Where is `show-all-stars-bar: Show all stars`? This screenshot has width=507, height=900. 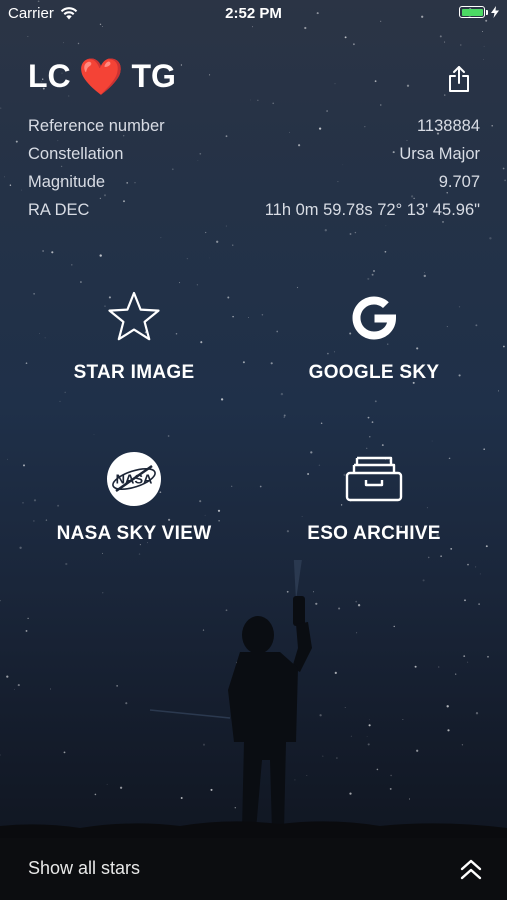 show-all-stars-bar: Show all stars is located at coordinates (253, 869).